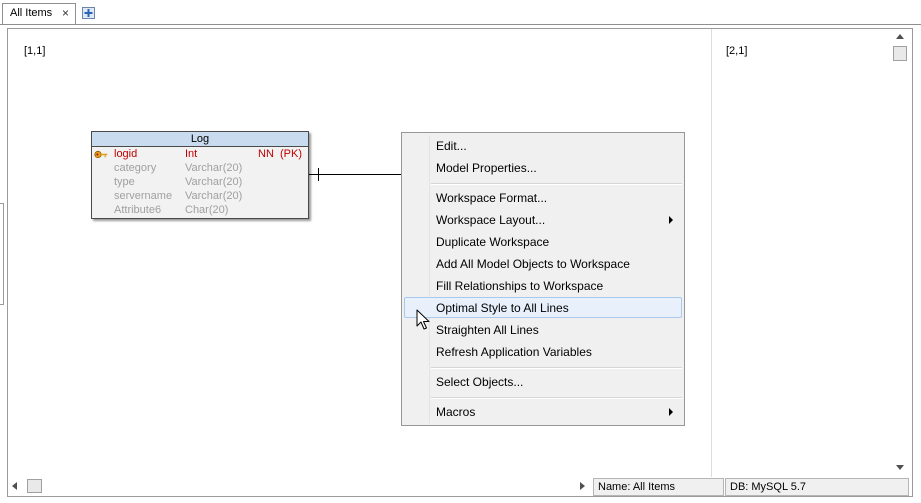 The image size is (921, 503). What do you see at coordinates (355, 174) in the screenshot?
I see `relationship-line` at bounding box center [355, 174].